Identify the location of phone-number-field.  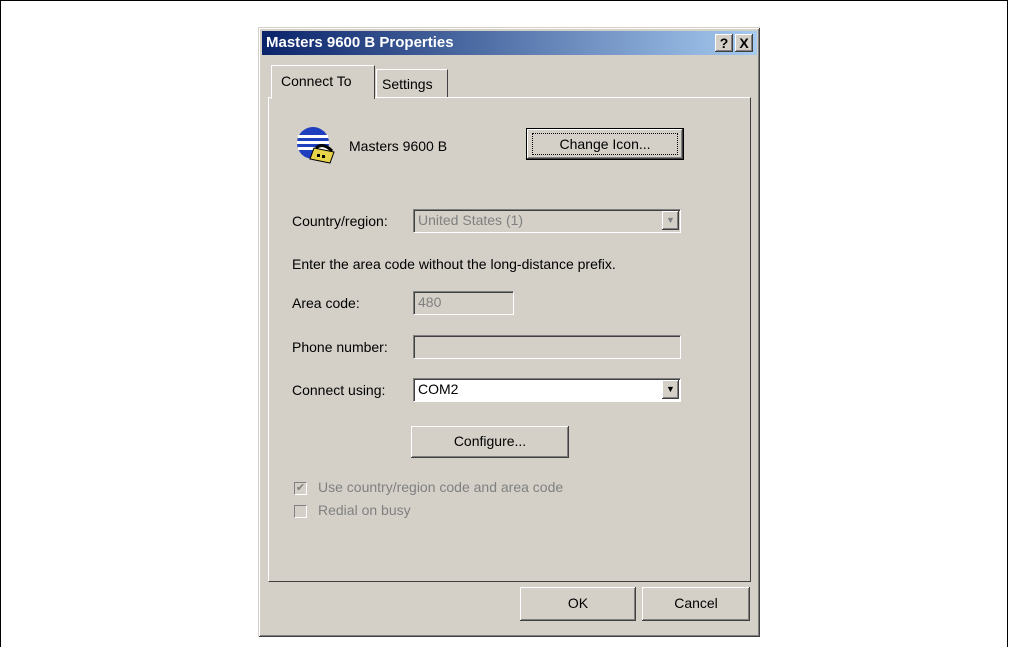
(547, 347).